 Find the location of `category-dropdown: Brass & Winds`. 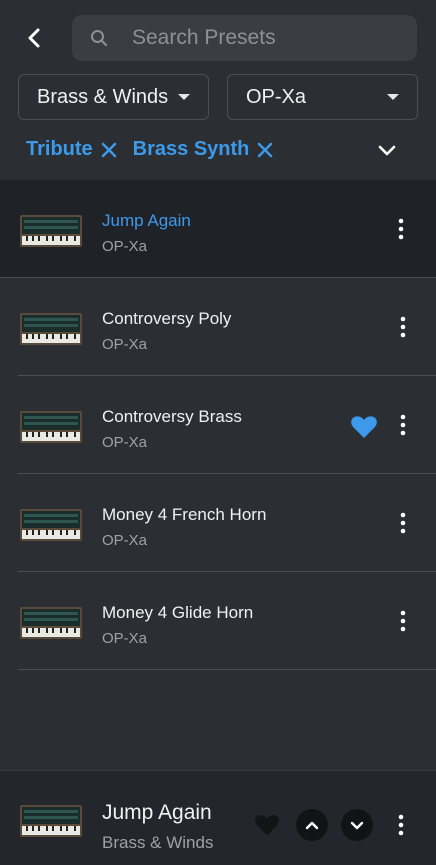

category-dropdown: Brass & Winds is located at coordinates (113, 97).